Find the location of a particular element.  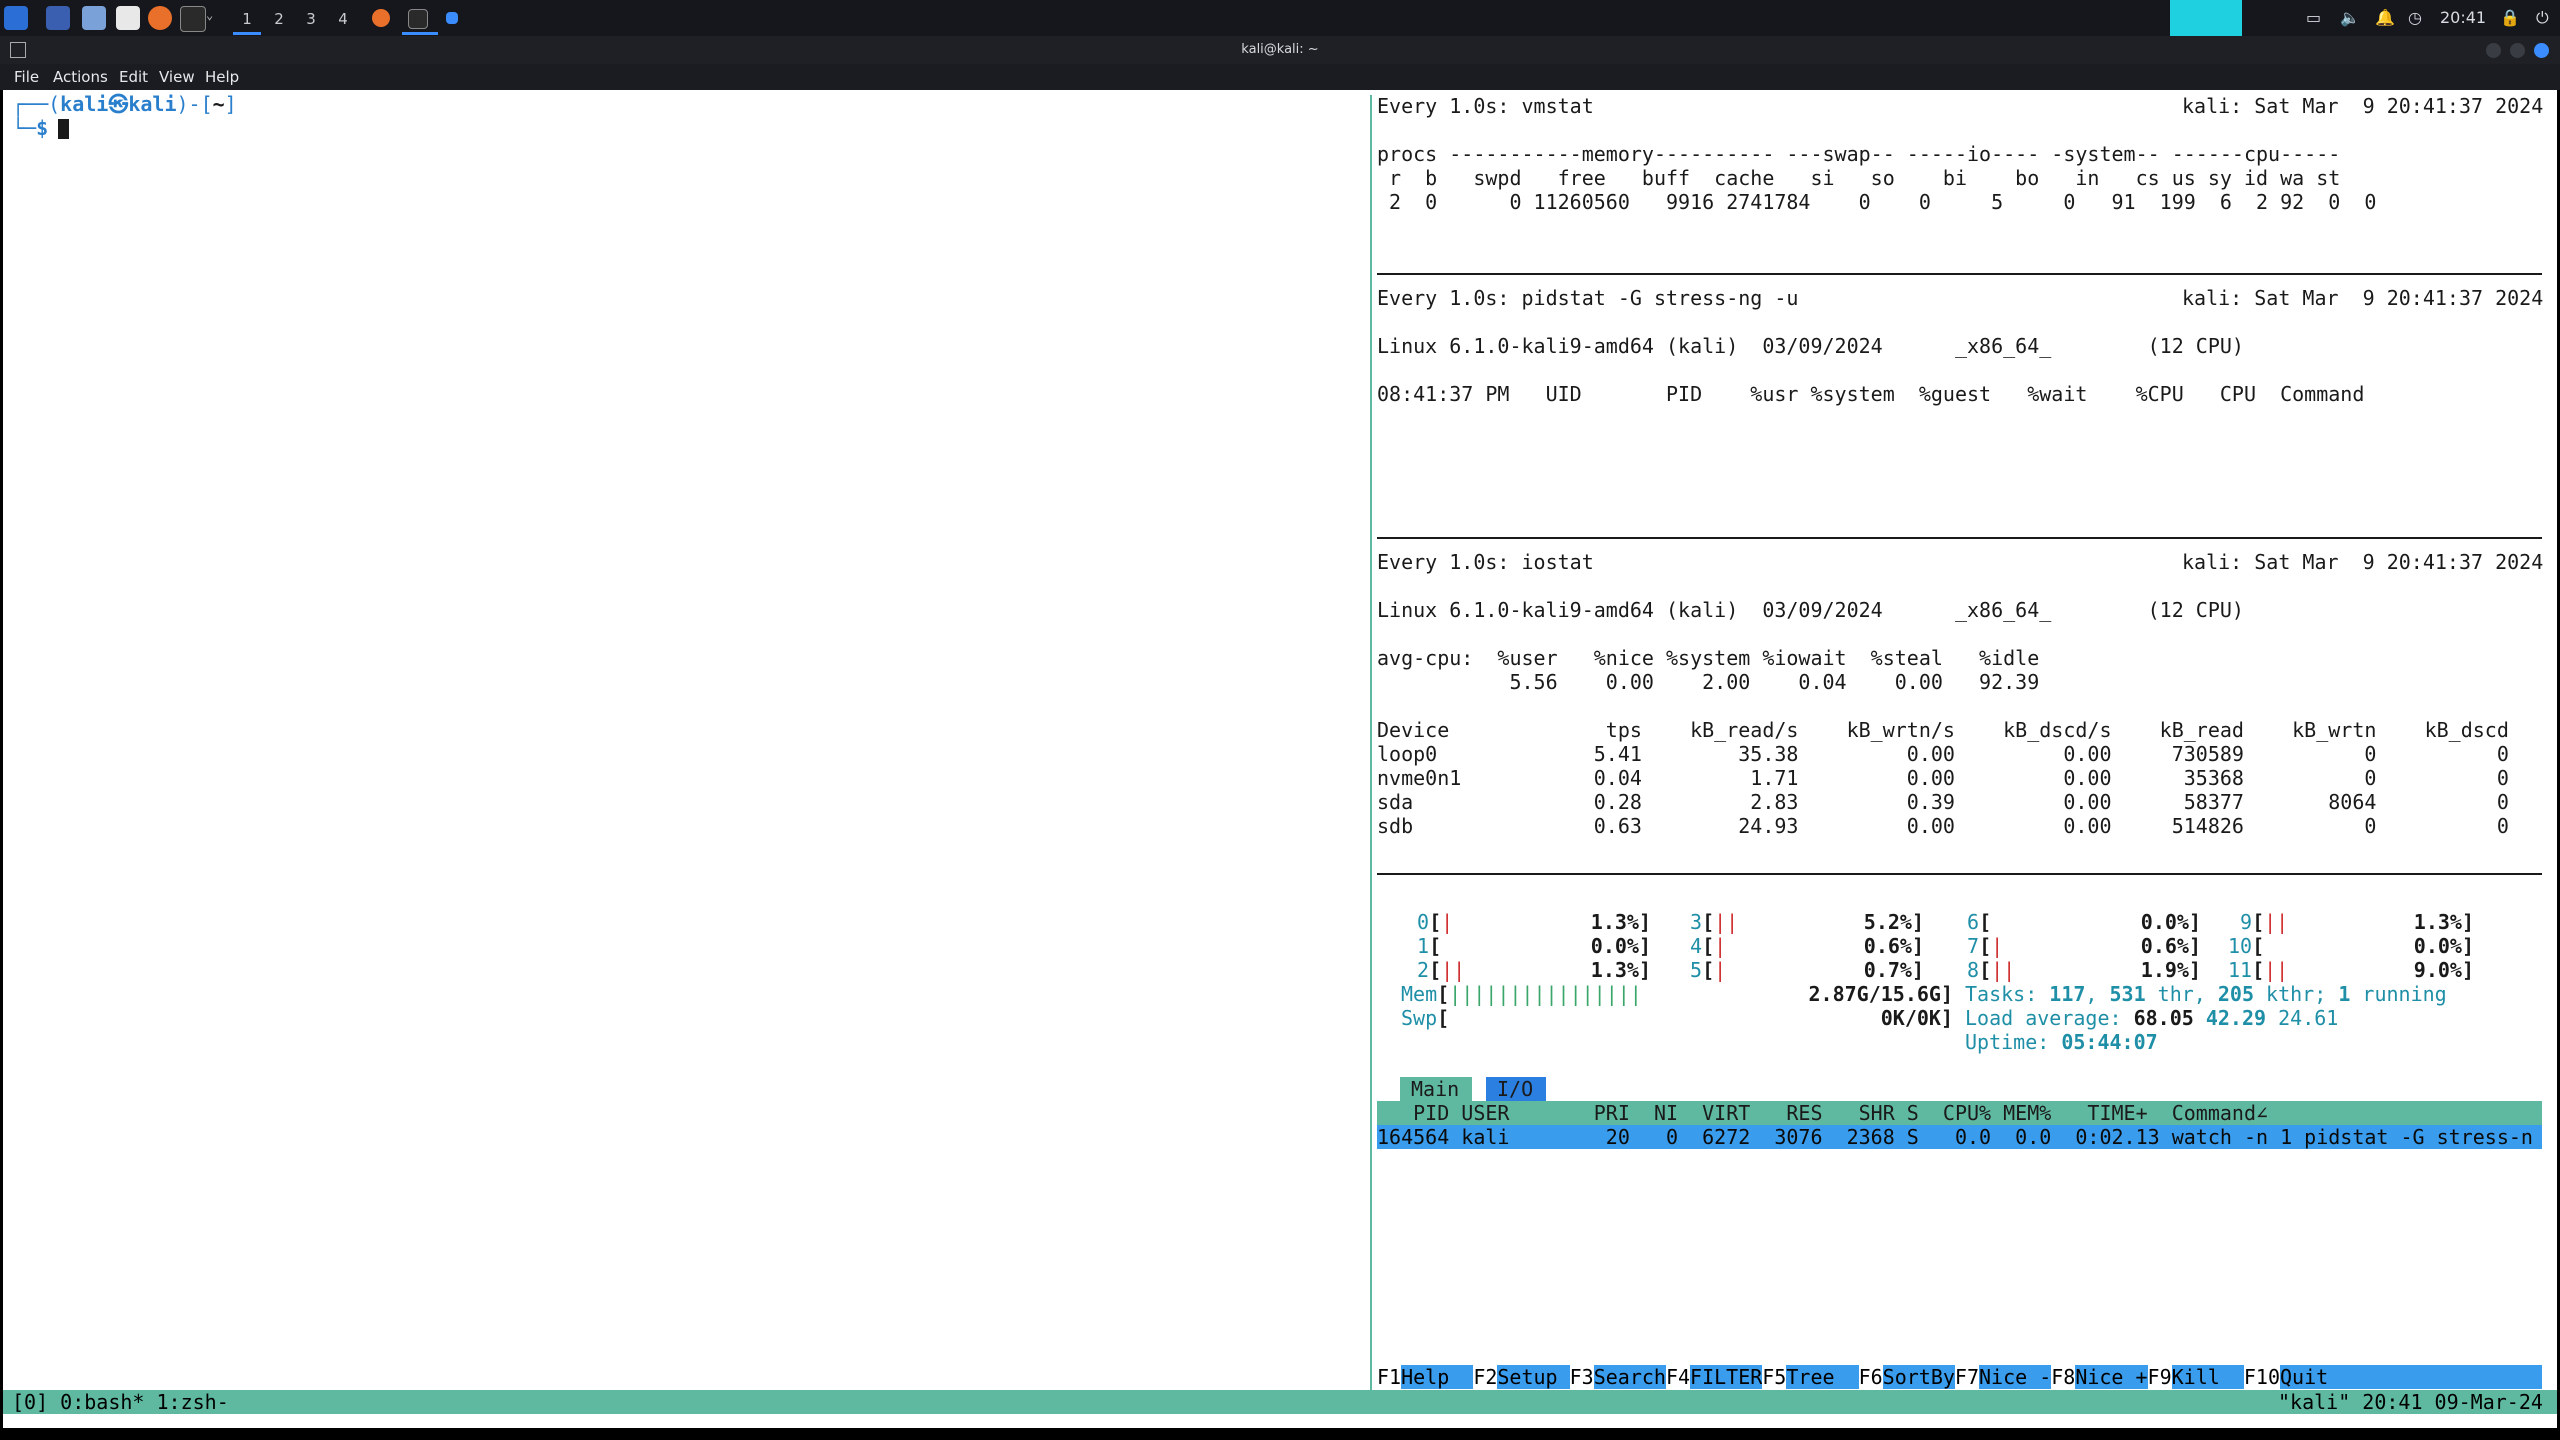

fkey-f7: F7 is located at coordinates (1966, 1377).